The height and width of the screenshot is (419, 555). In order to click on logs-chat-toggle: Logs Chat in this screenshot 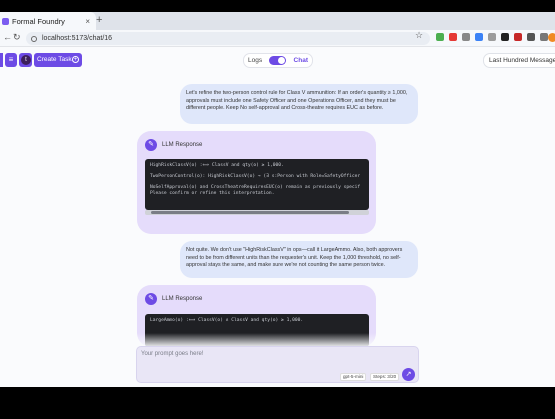, I will do `click(278, 60)`.